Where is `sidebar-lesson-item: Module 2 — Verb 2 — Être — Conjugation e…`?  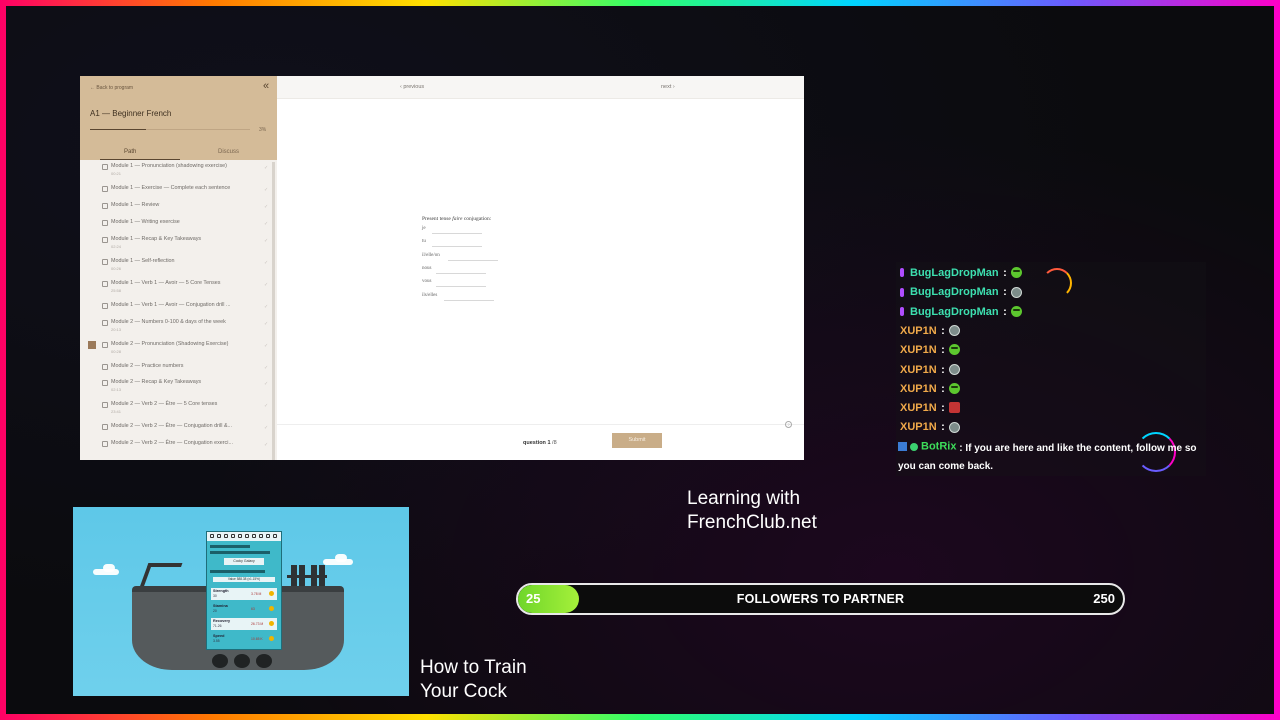
sidebar-lesson-item: Module 2 — Verb 2 — Être — Conjugation e… is located at coordinates (178, 447).